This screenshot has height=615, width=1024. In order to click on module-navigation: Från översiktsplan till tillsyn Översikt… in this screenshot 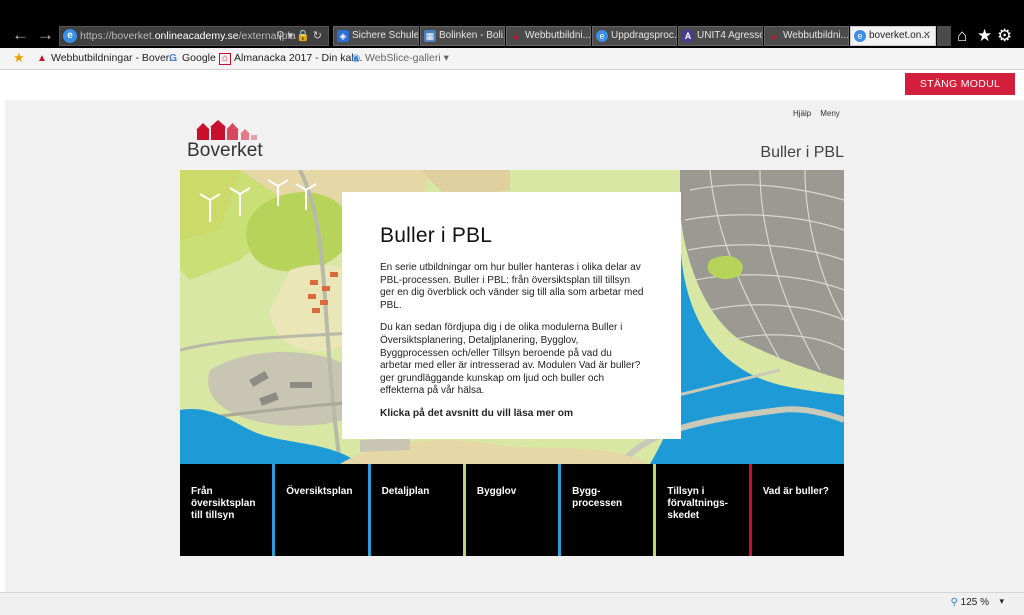, I will do `click(512, 510)`.